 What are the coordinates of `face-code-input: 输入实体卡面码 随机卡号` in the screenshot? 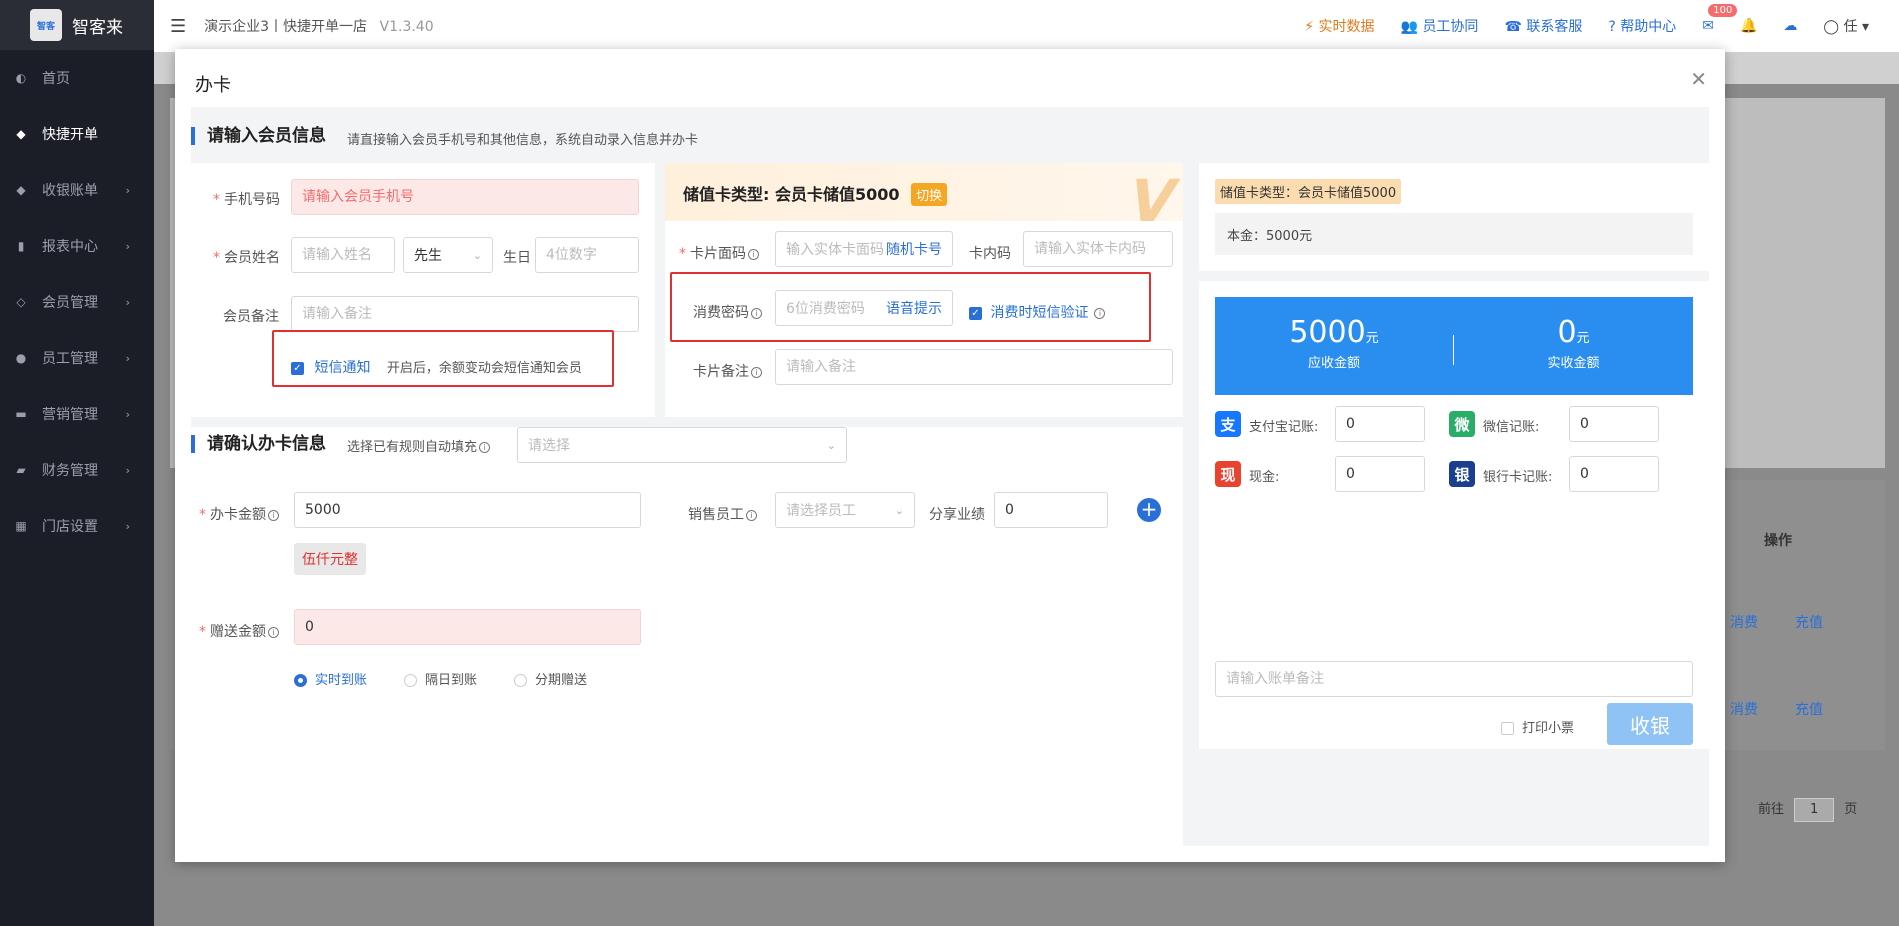 It's located at (864, 249).